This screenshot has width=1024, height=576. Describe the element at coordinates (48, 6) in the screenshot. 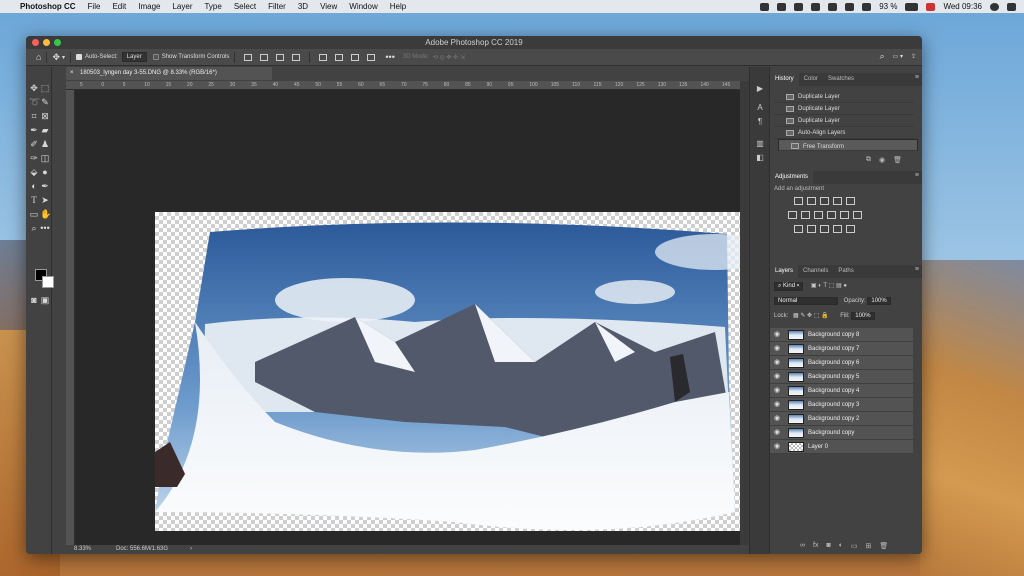

I see `app-menu: Photoshop CC` at that location.